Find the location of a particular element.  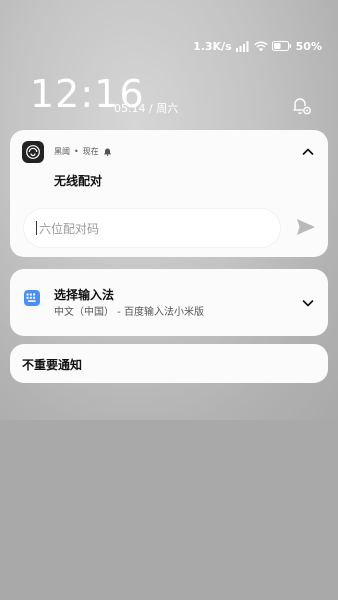

notification-time: 现在 is located at coordinates (90, 151).